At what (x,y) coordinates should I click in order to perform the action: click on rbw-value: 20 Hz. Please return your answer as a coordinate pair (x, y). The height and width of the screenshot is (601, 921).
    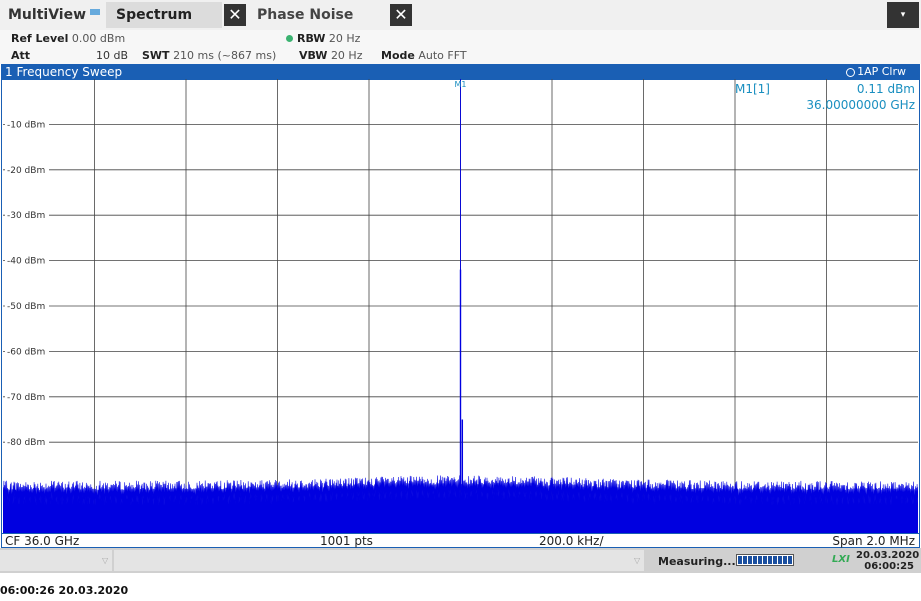
    Looking at the image, I should click on (344, 38).